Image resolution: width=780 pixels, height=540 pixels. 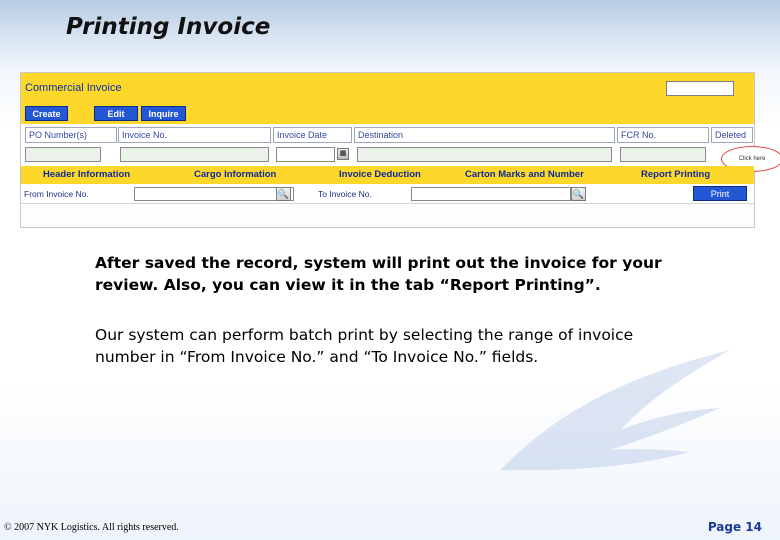 I want to click on inquire-button: Inquire, so click(x=163, y=113).